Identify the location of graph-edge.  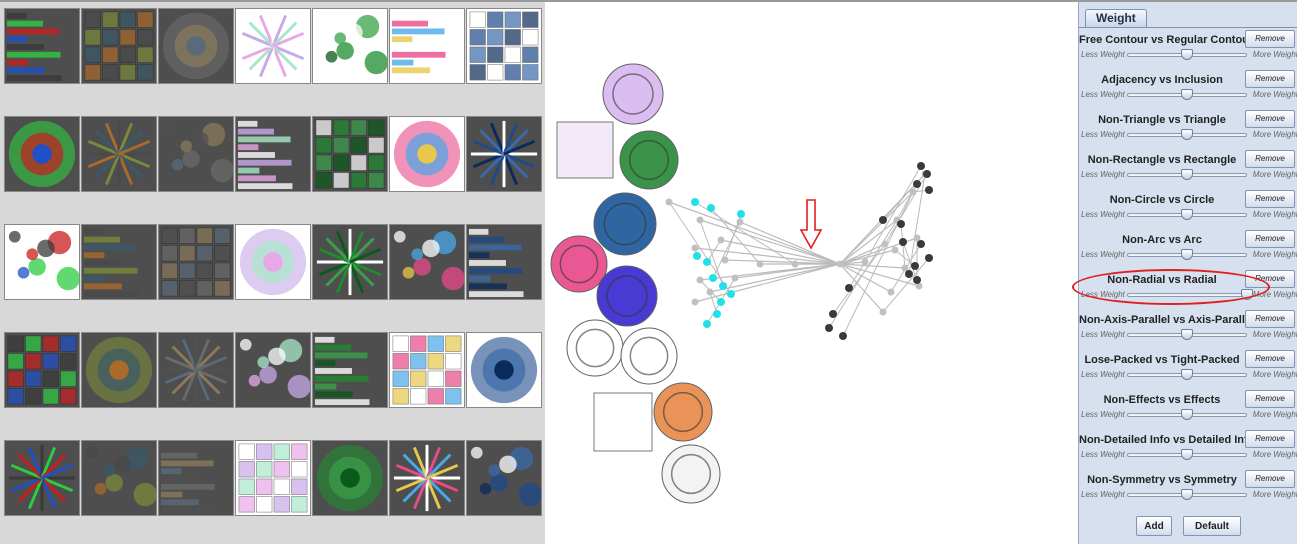
(872, 266).